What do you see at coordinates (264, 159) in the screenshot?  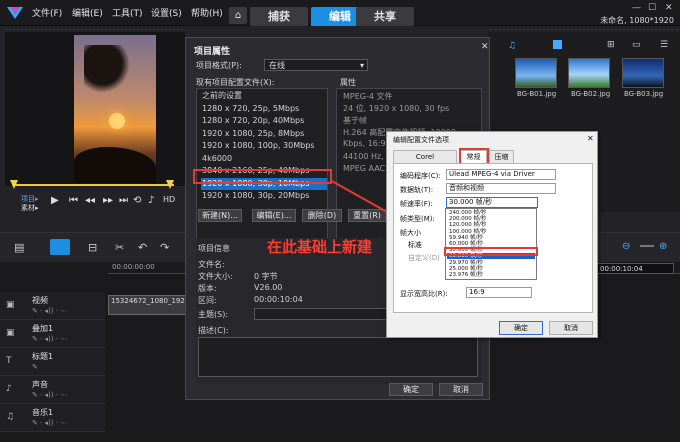 I see `list-item: 4k6000` at bounding box center [264, 159].